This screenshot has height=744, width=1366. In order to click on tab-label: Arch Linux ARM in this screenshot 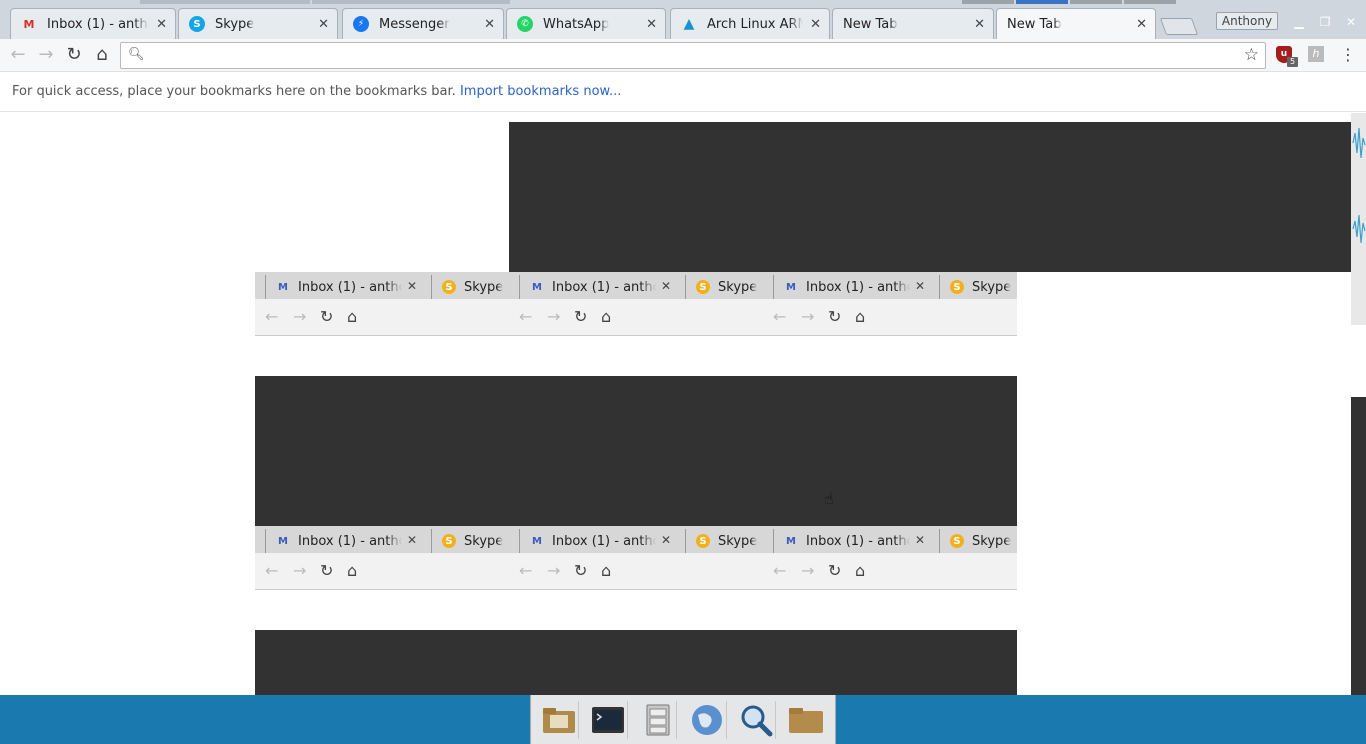, I will do `click(755, 24)`.